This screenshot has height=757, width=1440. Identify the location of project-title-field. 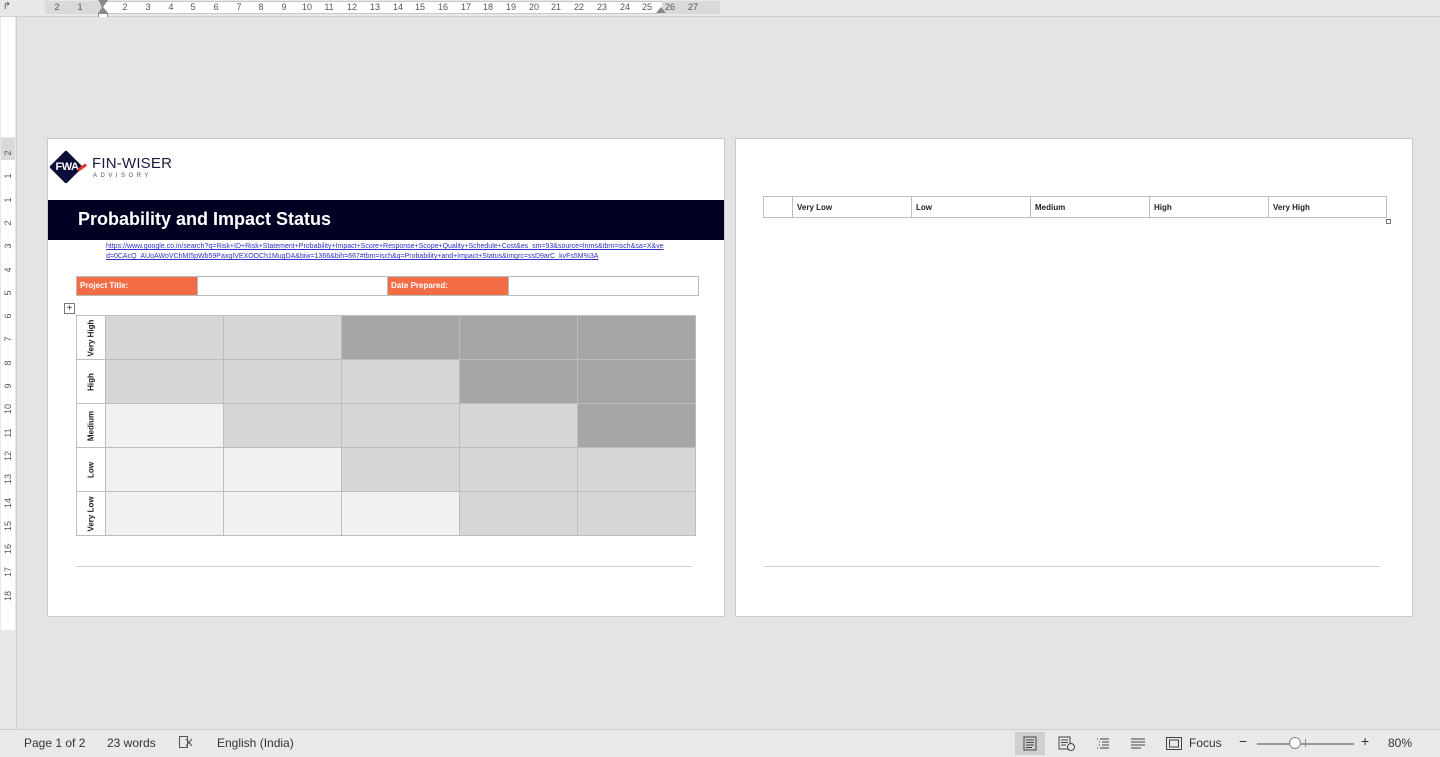
(292, 286).